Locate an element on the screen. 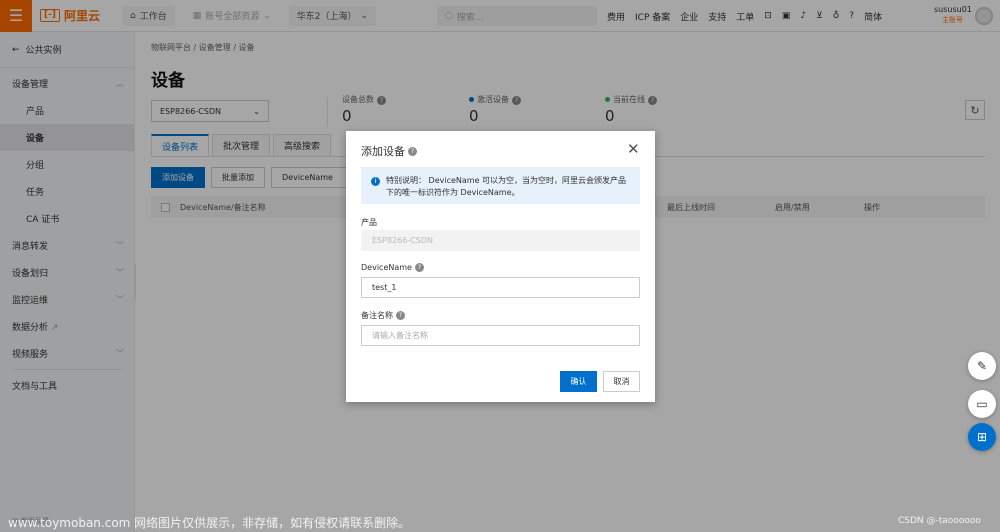 The image size is (1000, 532). devicename-label: DeviceName ? is located at coordinates (392, 267).